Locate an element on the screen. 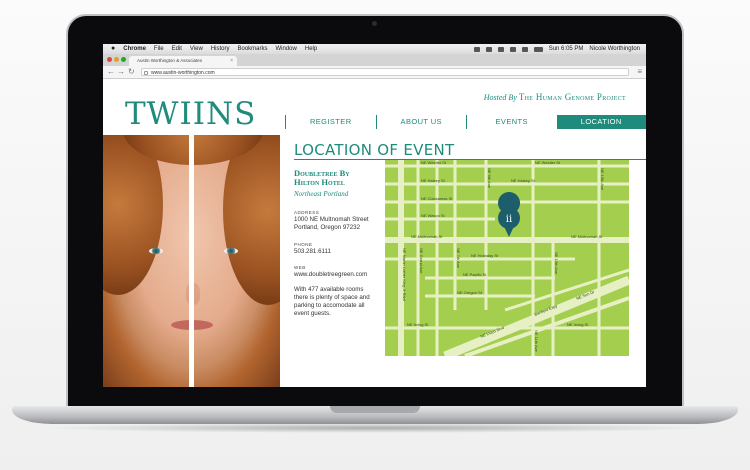 Image resolution: width=750 pixels, height=470 pixels. svg-text: ii is located at coordinates (509, 219).